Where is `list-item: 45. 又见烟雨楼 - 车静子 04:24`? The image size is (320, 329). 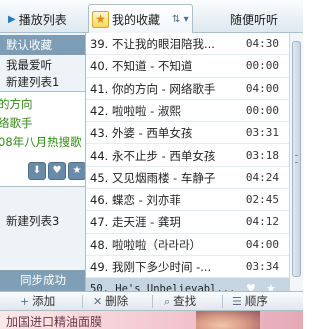
list-item: 45. 又见烟雨楼 - 车静子 04:24 is located at coordinates (187, 178).